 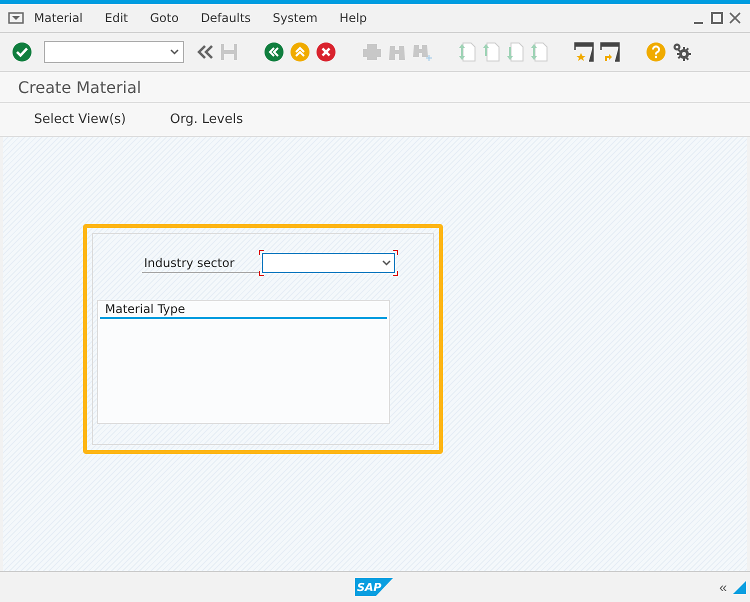 What do you see at coordinates (243, 310) in the screenshot?
I see `panel-title: Material Type` at bounding box center [243, 310].